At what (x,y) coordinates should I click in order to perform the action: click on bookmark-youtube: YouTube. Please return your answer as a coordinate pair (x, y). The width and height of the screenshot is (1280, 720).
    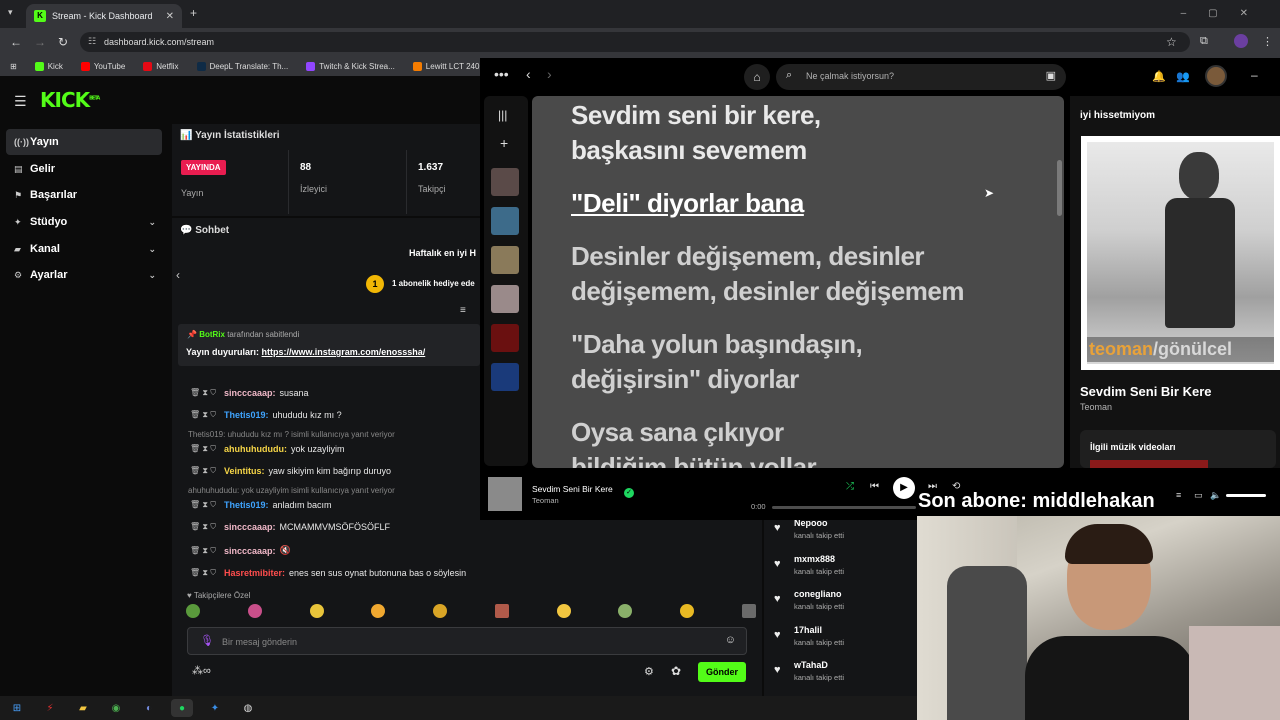
    Looking at the image, I should click on (102, 66).